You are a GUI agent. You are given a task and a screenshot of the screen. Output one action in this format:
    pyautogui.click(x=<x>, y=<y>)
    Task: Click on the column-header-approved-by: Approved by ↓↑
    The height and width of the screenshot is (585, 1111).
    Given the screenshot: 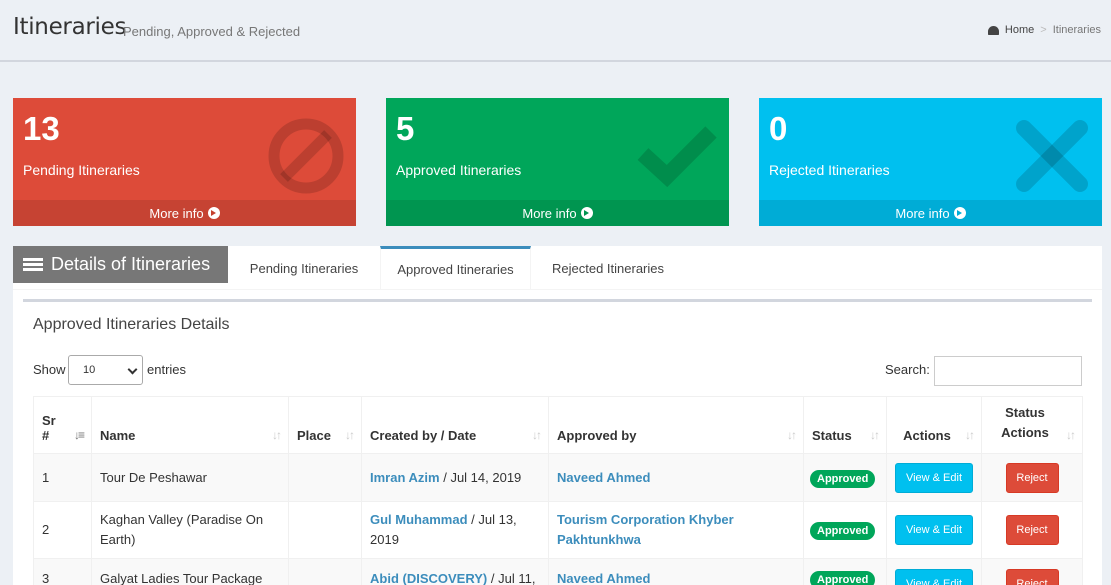 What is the action you would take?
    pyautogui.click(x=676, y=425)
    